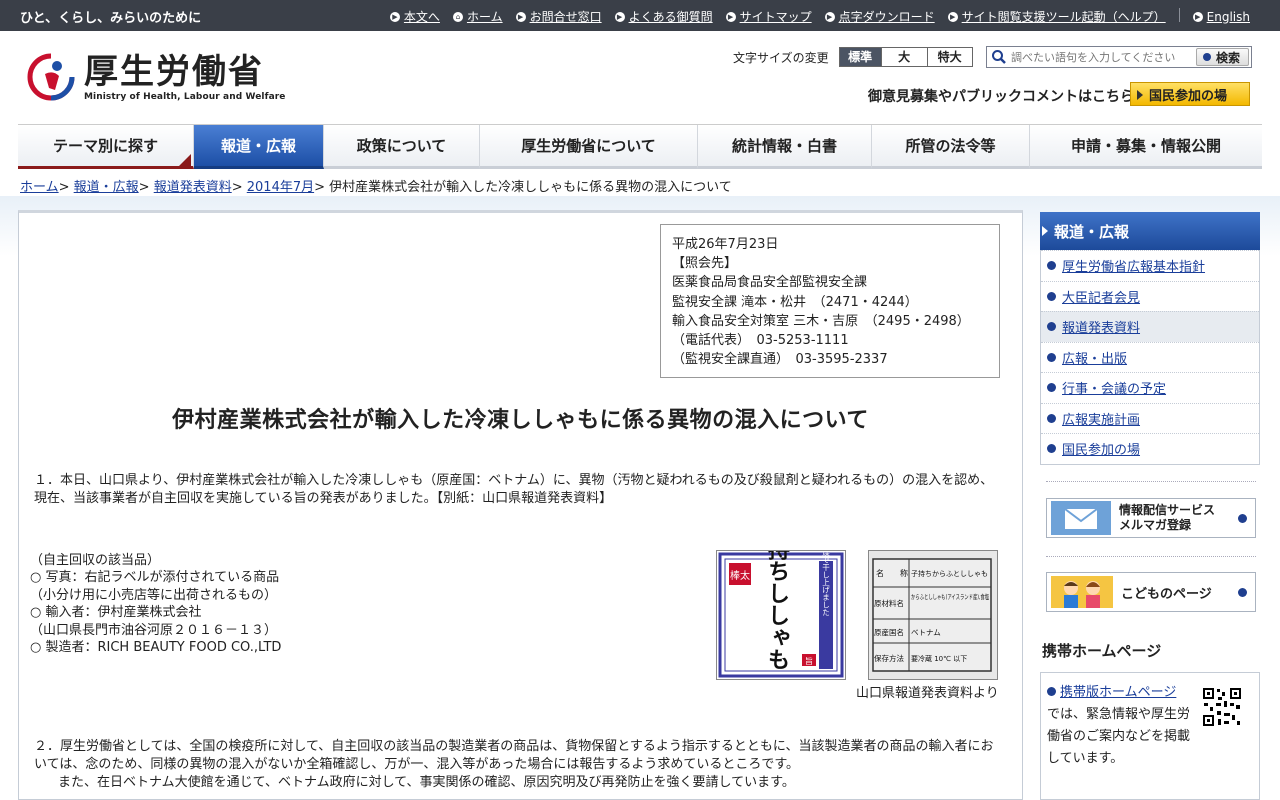 The image size is (1280, 800). What do you see at coordinates (860, 57) in the screenshot?
I see `font-size-normal-button: 標準` at bounding box center [860, 57].